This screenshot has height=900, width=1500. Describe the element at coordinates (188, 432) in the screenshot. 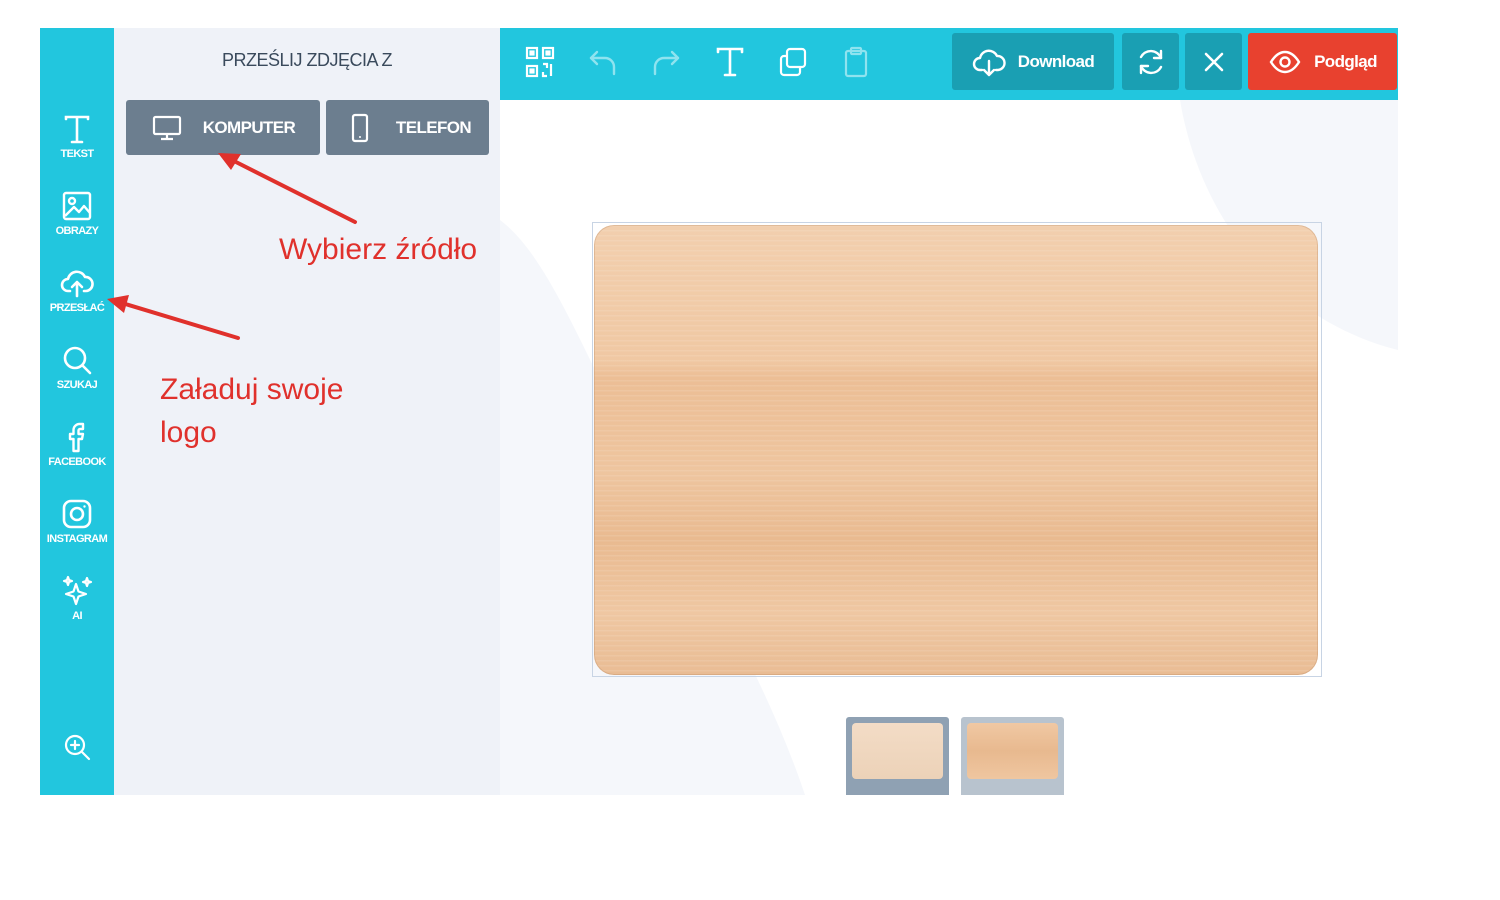

I see `annotation-upload-logo-line2: logo` at that location.